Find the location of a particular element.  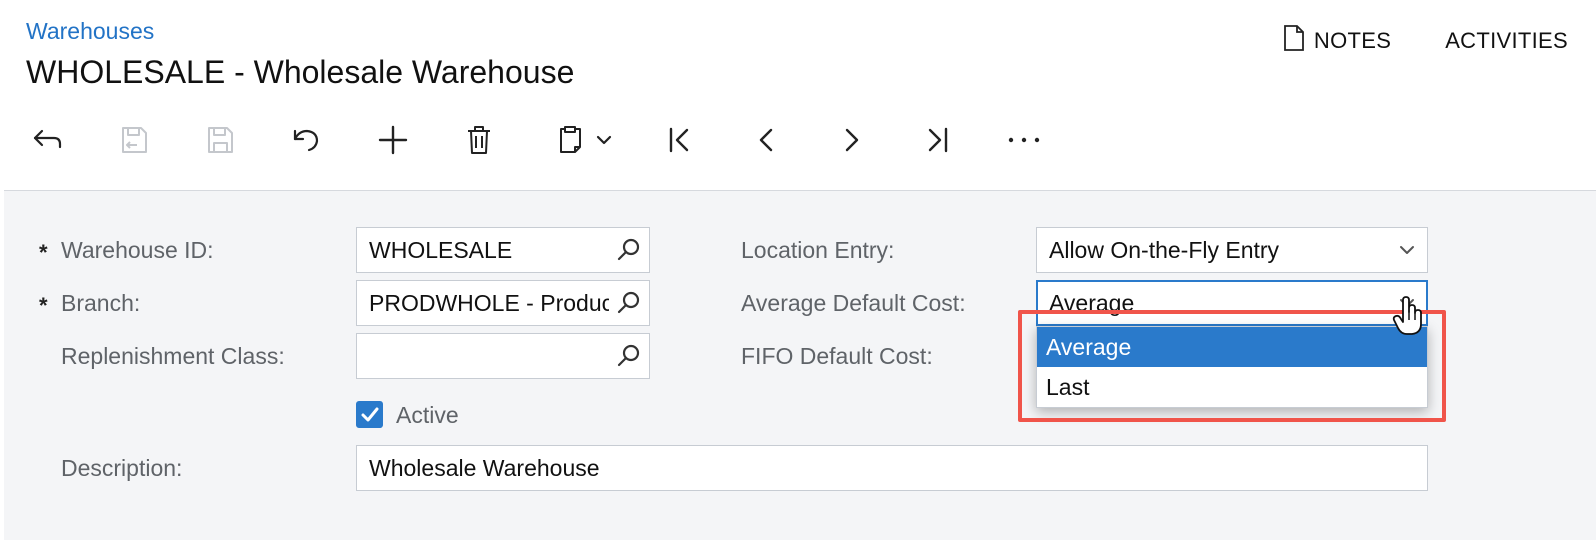

warehouse-id-label: Warehouse ID: is located at coordinates (137, 250).